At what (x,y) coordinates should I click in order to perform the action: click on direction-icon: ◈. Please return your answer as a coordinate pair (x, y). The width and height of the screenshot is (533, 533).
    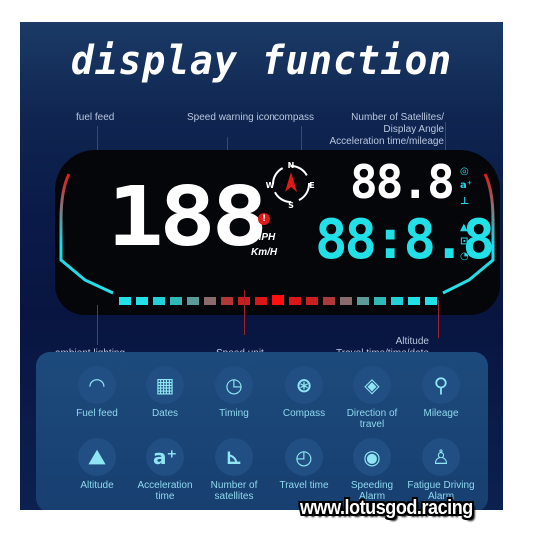
    Looking at the image, I should click on (372, 385).